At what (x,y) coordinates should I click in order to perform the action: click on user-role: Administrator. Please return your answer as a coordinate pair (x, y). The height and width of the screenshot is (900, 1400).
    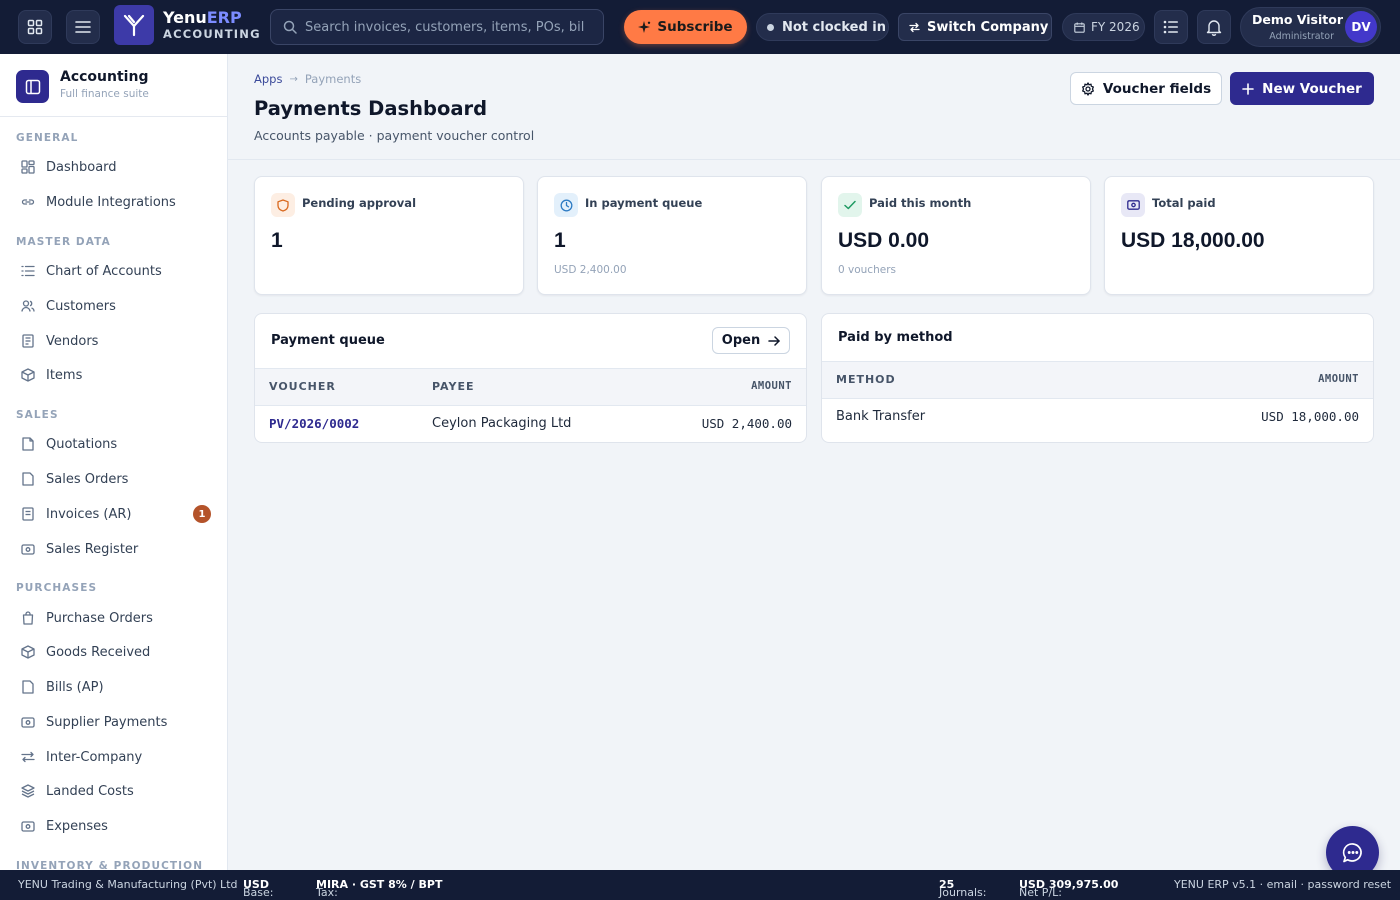
    Looking at the image, I should click on (1301, 36).